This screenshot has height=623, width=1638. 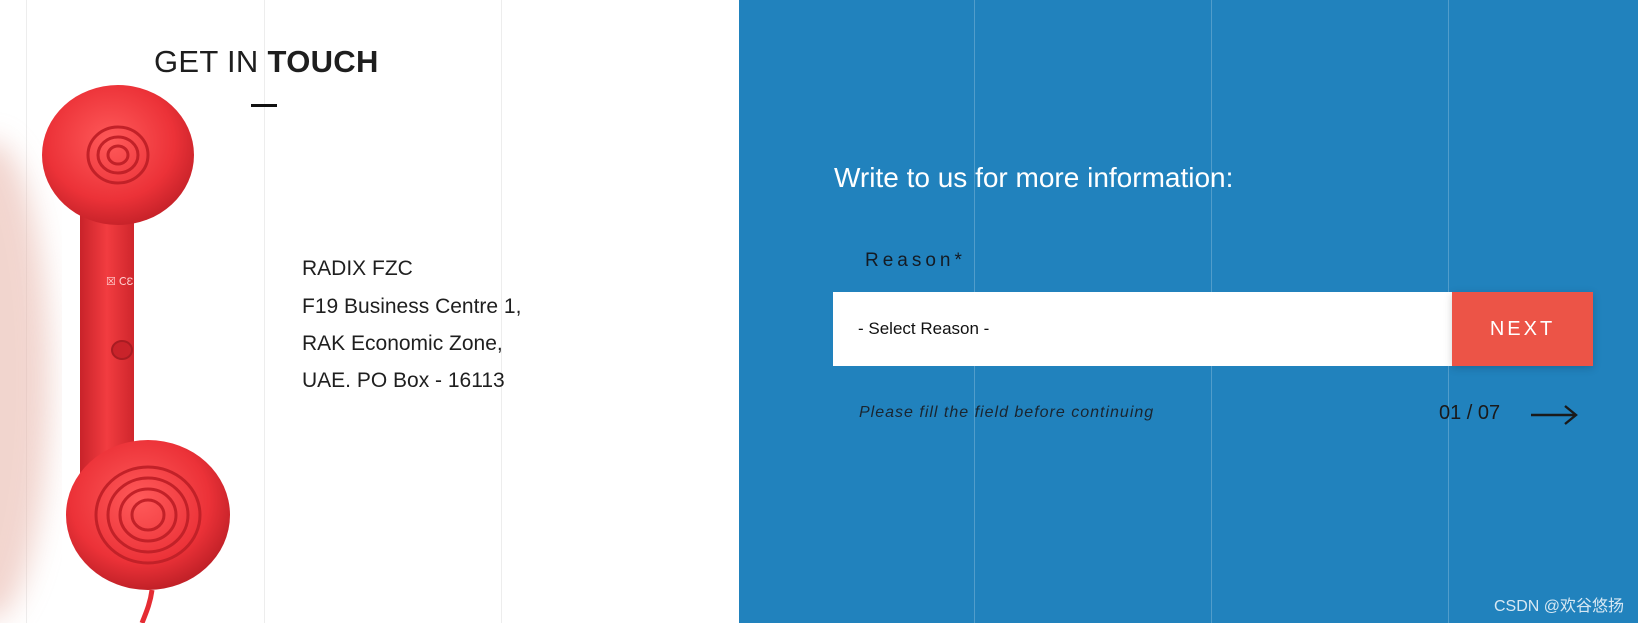 What do you see at coordinates (1142, 329) in the screenshot?
I see `reason-select: - Select Reason -` at bounding box center [1142, 329].